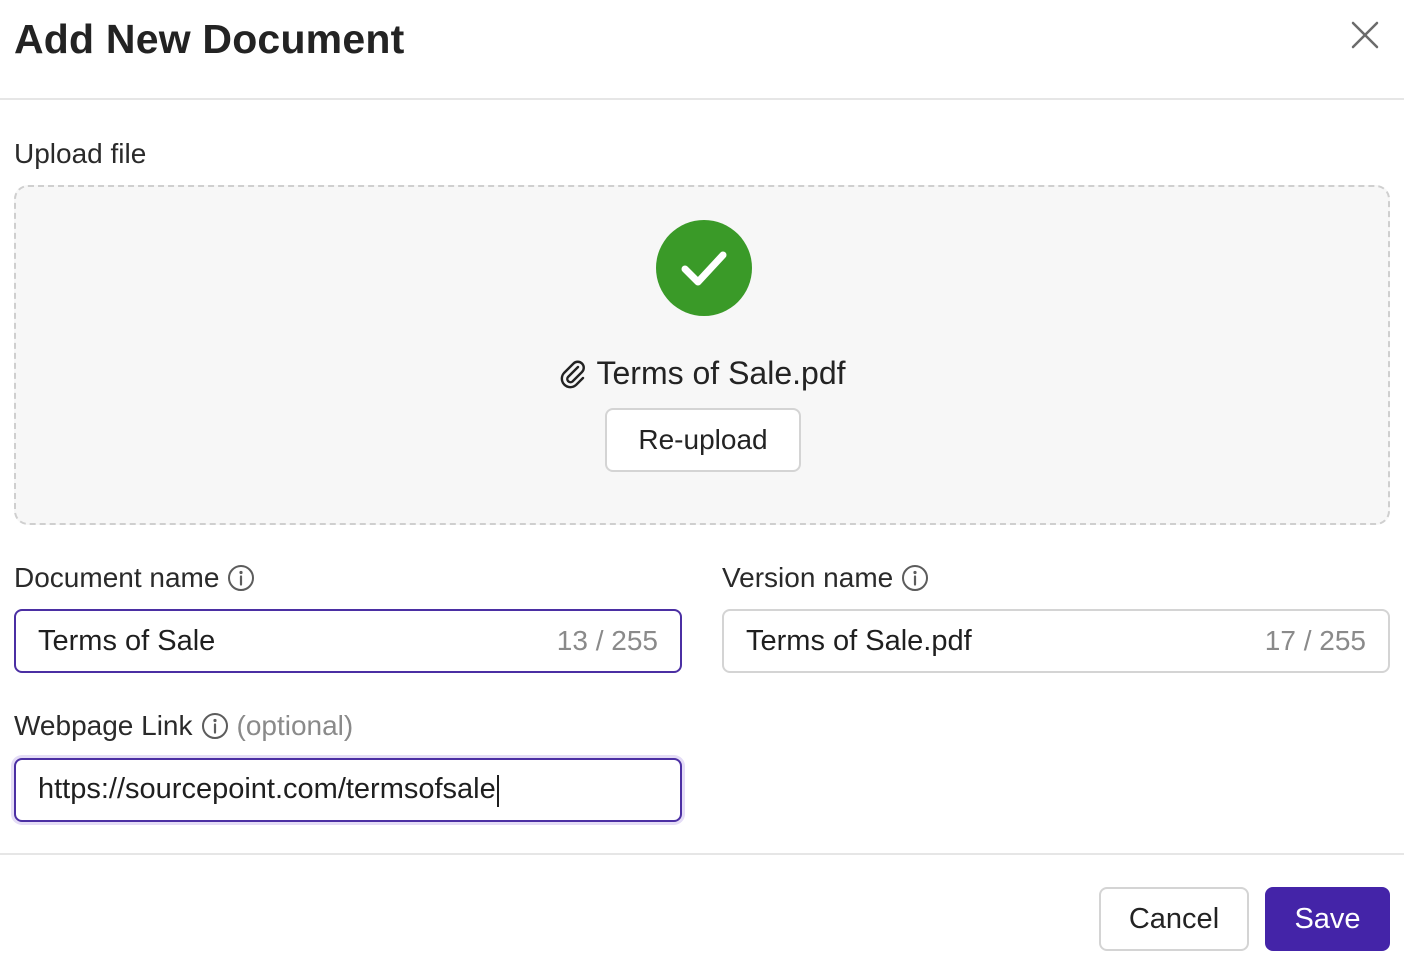 The height and width of the screenshot is (960, 1404). I want to click on upload-success-indicator, so click(704, 268).